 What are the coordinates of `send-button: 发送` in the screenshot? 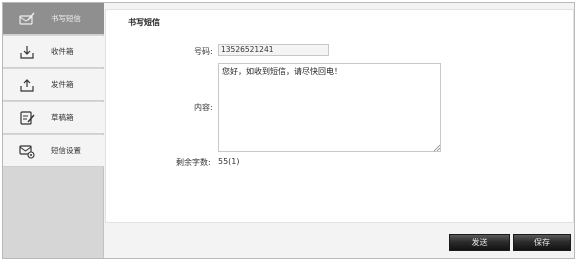 It's located at (479, 242).